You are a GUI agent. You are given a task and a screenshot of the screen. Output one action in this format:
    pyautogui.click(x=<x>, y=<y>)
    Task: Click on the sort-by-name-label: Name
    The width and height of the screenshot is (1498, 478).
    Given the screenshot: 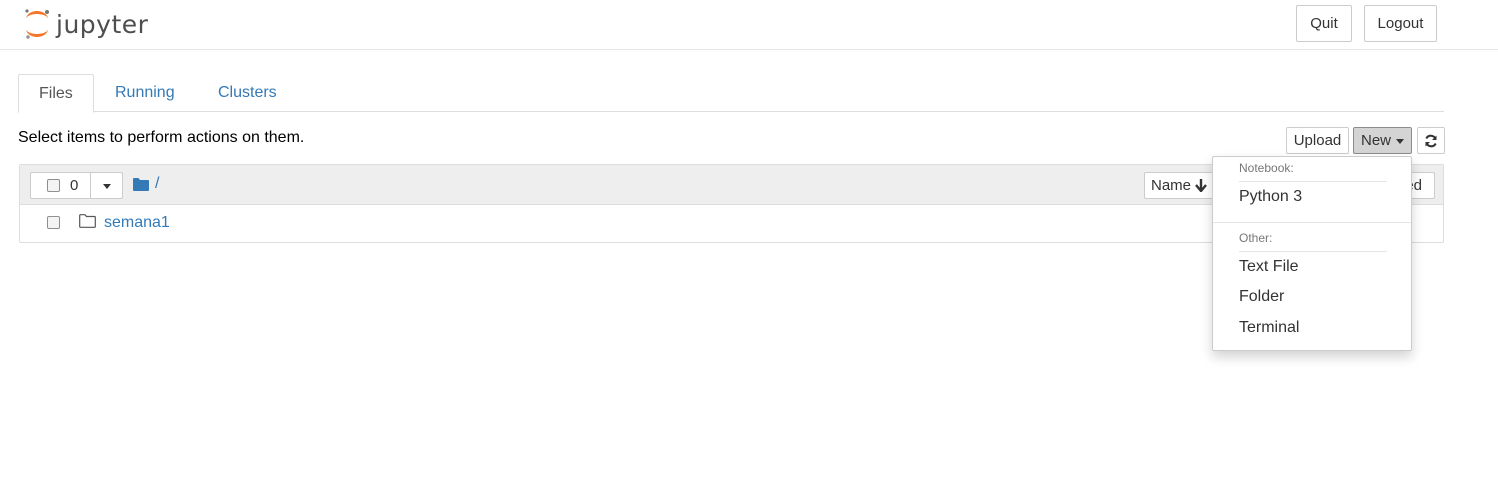 What is the action you would take?
    pyautogui.click(x=1170, y=185)
    